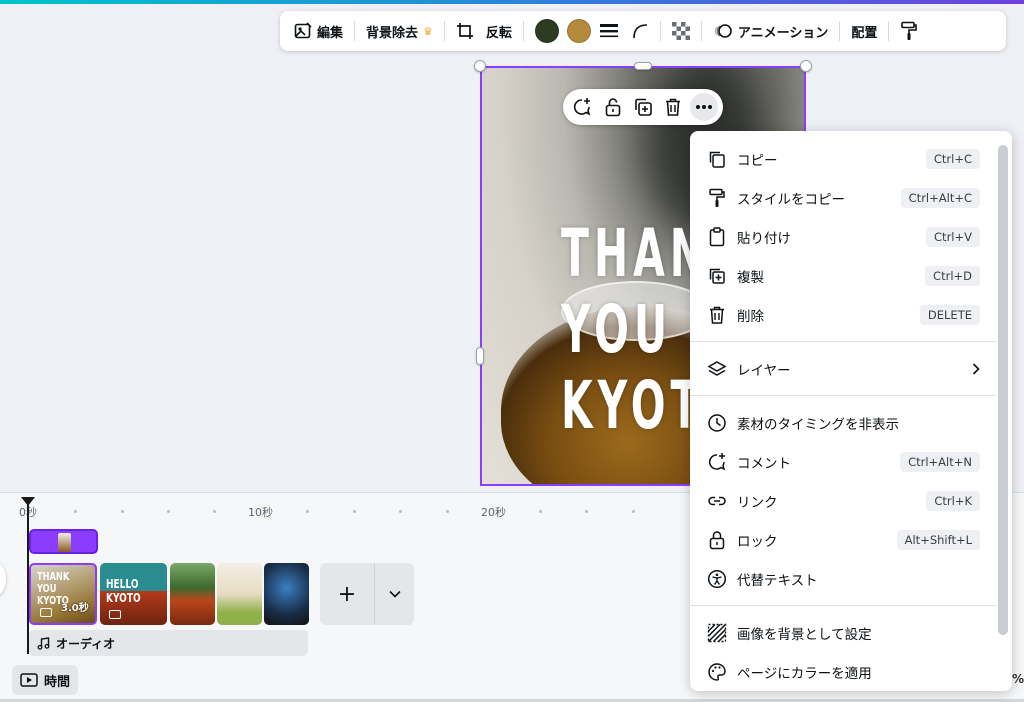 The image size is (1024, 702). Describe the element at coordinates (843, 236) in the screenshot. I see `menu-item-paste: 貼り付け Ctrl+V` at that location.